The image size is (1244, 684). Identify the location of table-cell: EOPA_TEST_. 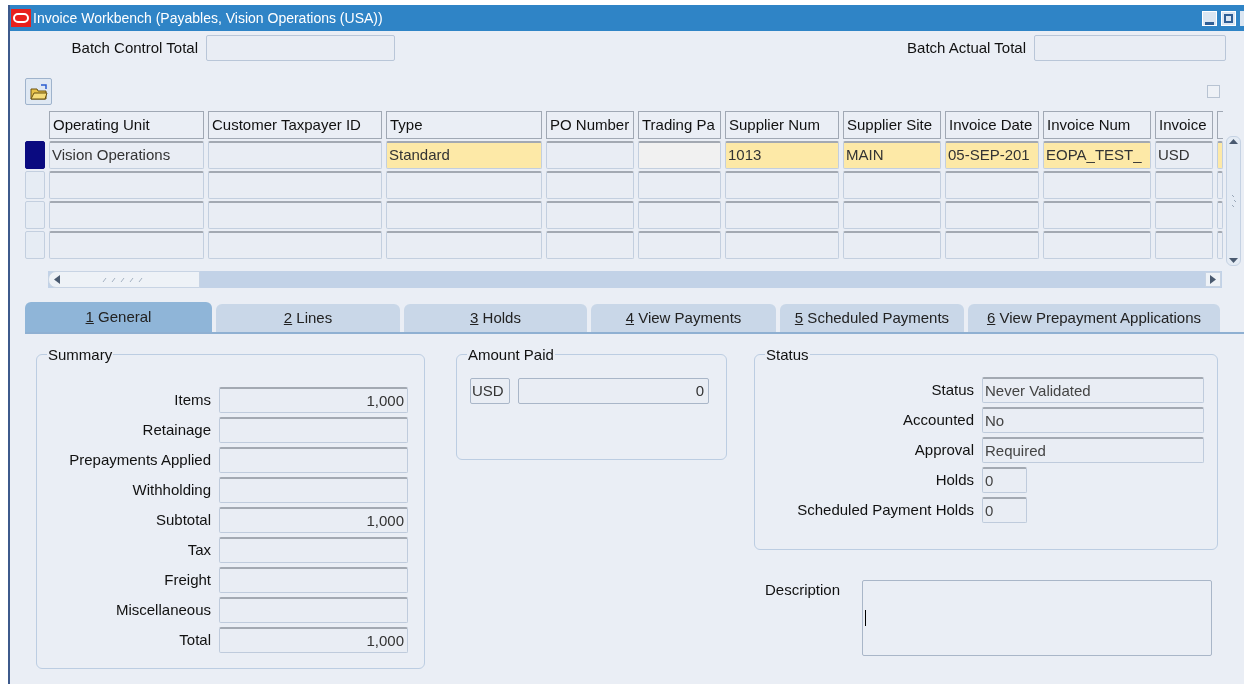
(1097, 155).